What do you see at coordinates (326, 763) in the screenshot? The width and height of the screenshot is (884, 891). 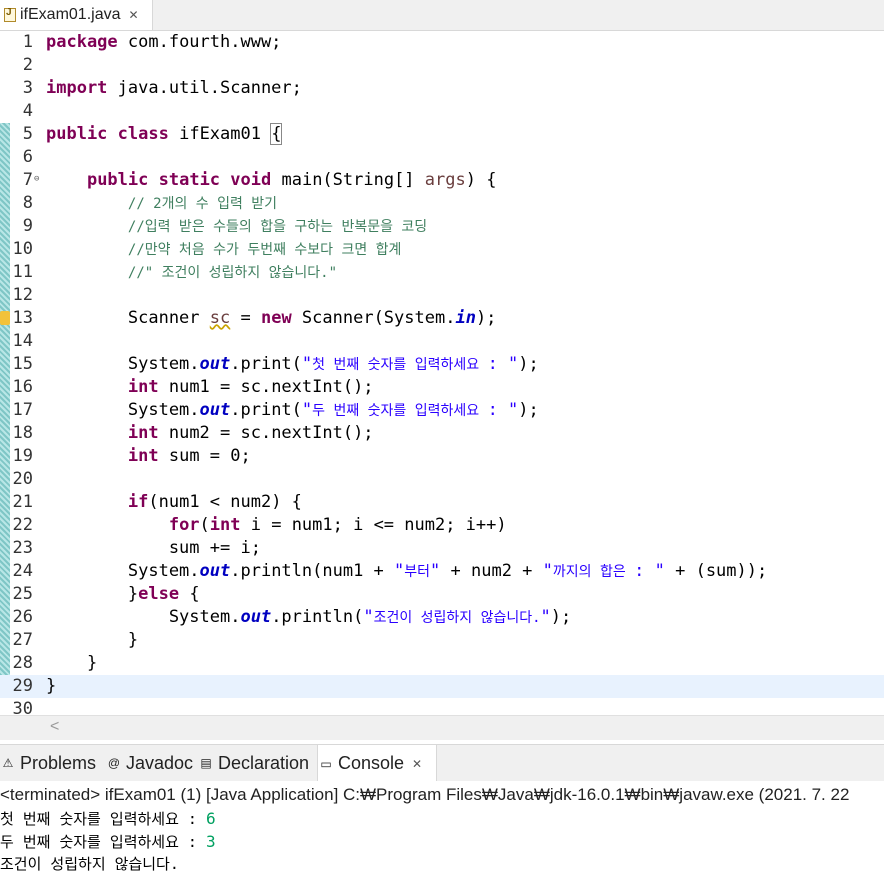 I see `console-icon: ▭` at bounding box center [326, 763].